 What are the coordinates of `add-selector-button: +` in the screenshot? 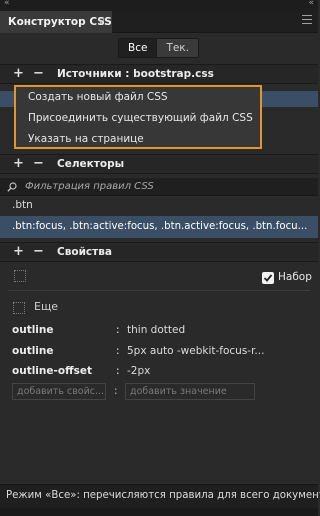 It's located at (18, 164).